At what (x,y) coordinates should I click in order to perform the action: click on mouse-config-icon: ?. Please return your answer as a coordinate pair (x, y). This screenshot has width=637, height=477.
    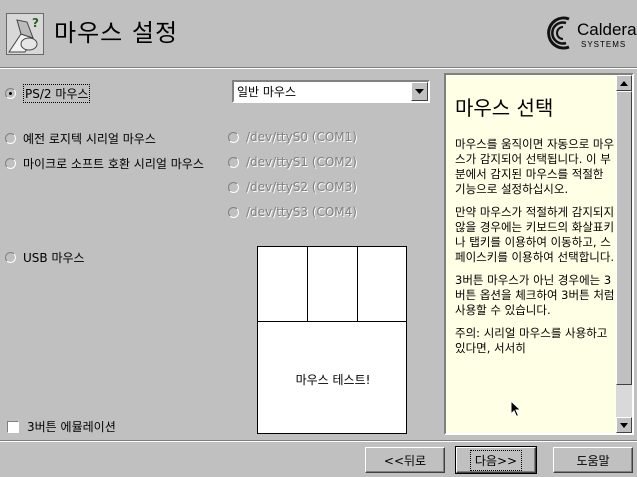
    Looking at the image, I should click on (25, 34).